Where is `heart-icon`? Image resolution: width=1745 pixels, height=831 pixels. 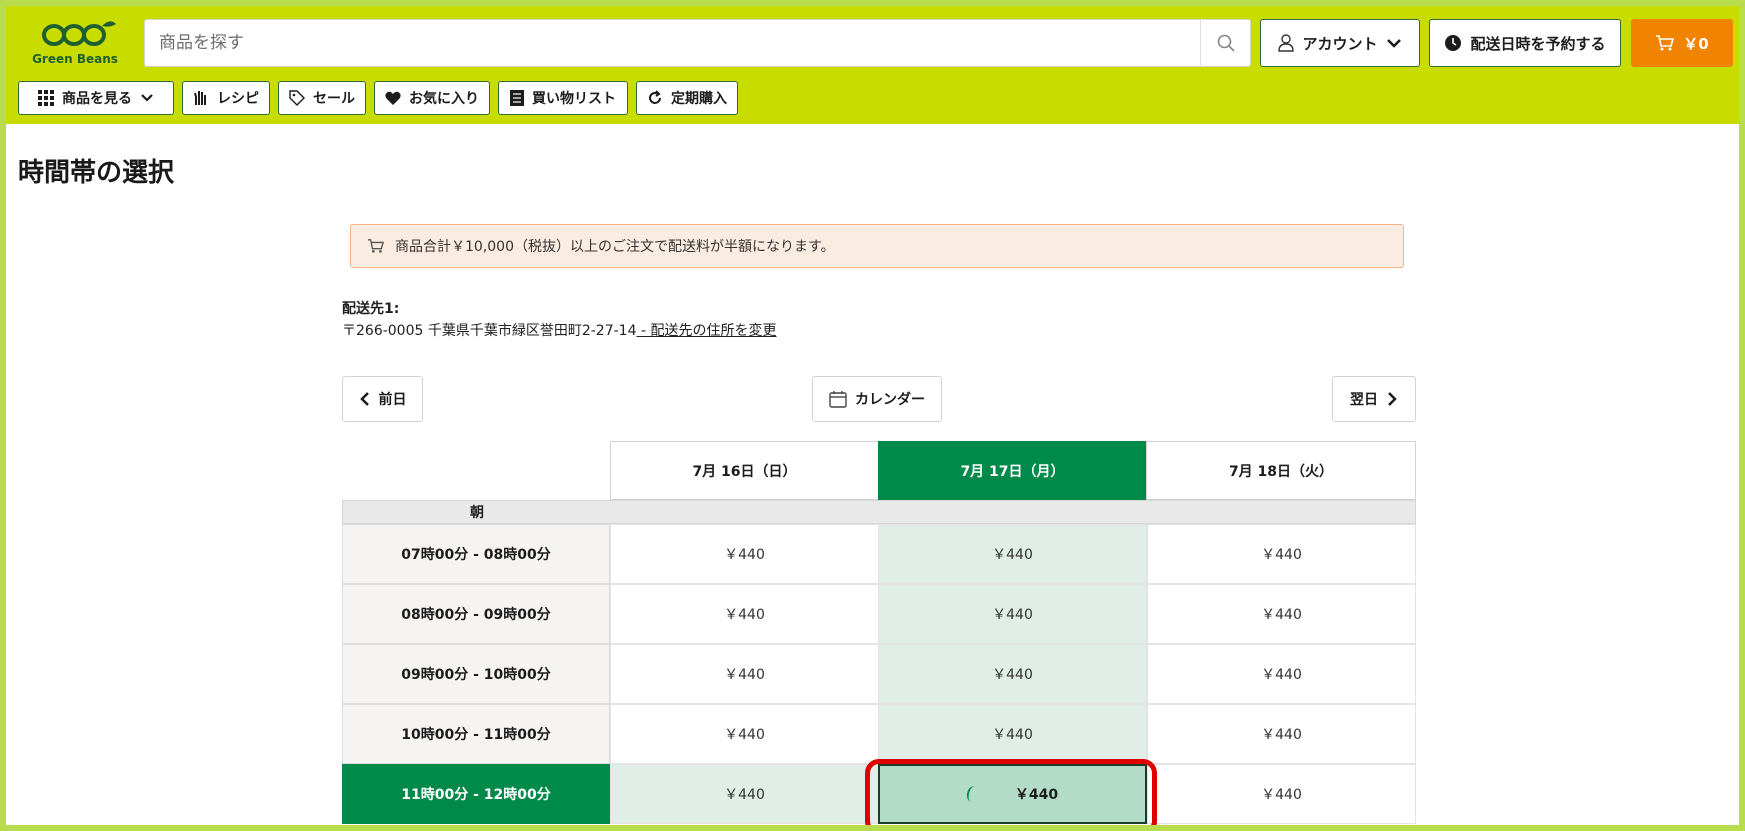 heart-icon is located at coordinates (393, 98).